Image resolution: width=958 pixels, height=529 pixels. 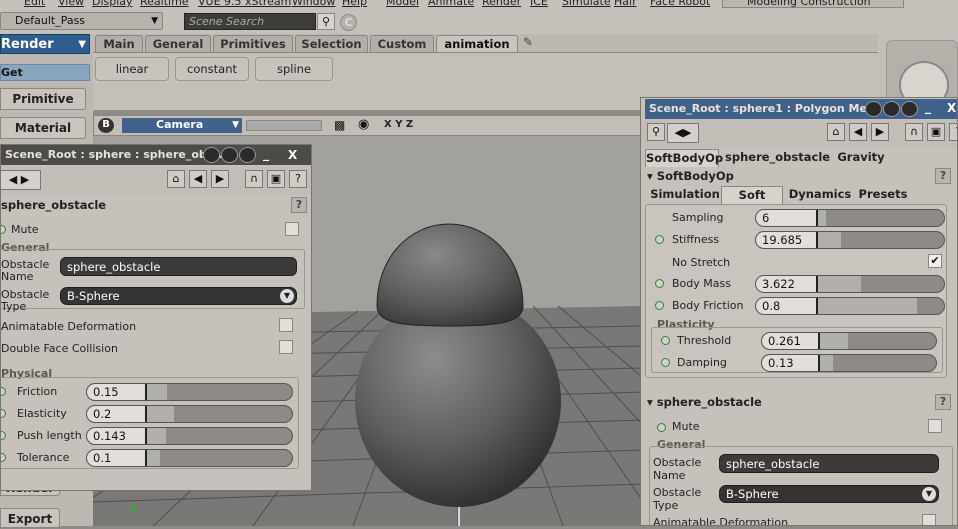 What do you see at coordinates (284, 125) in the screenshot?
I see `viewport-mode-buttons` at bounding box center [284, 125].